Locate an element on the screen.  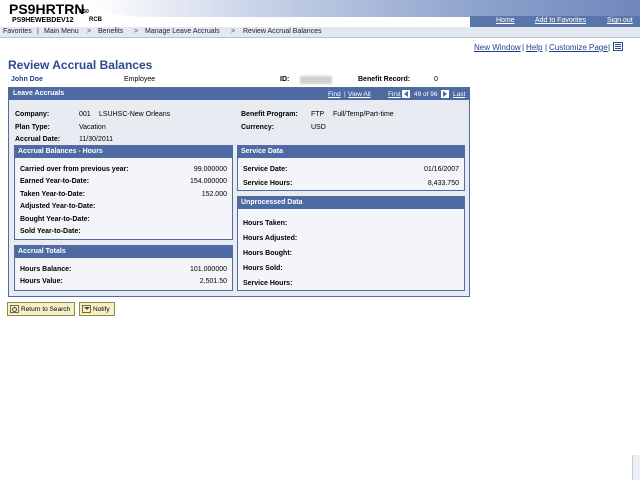
service-data-header: Service Data is located at coordinates (351, 152).